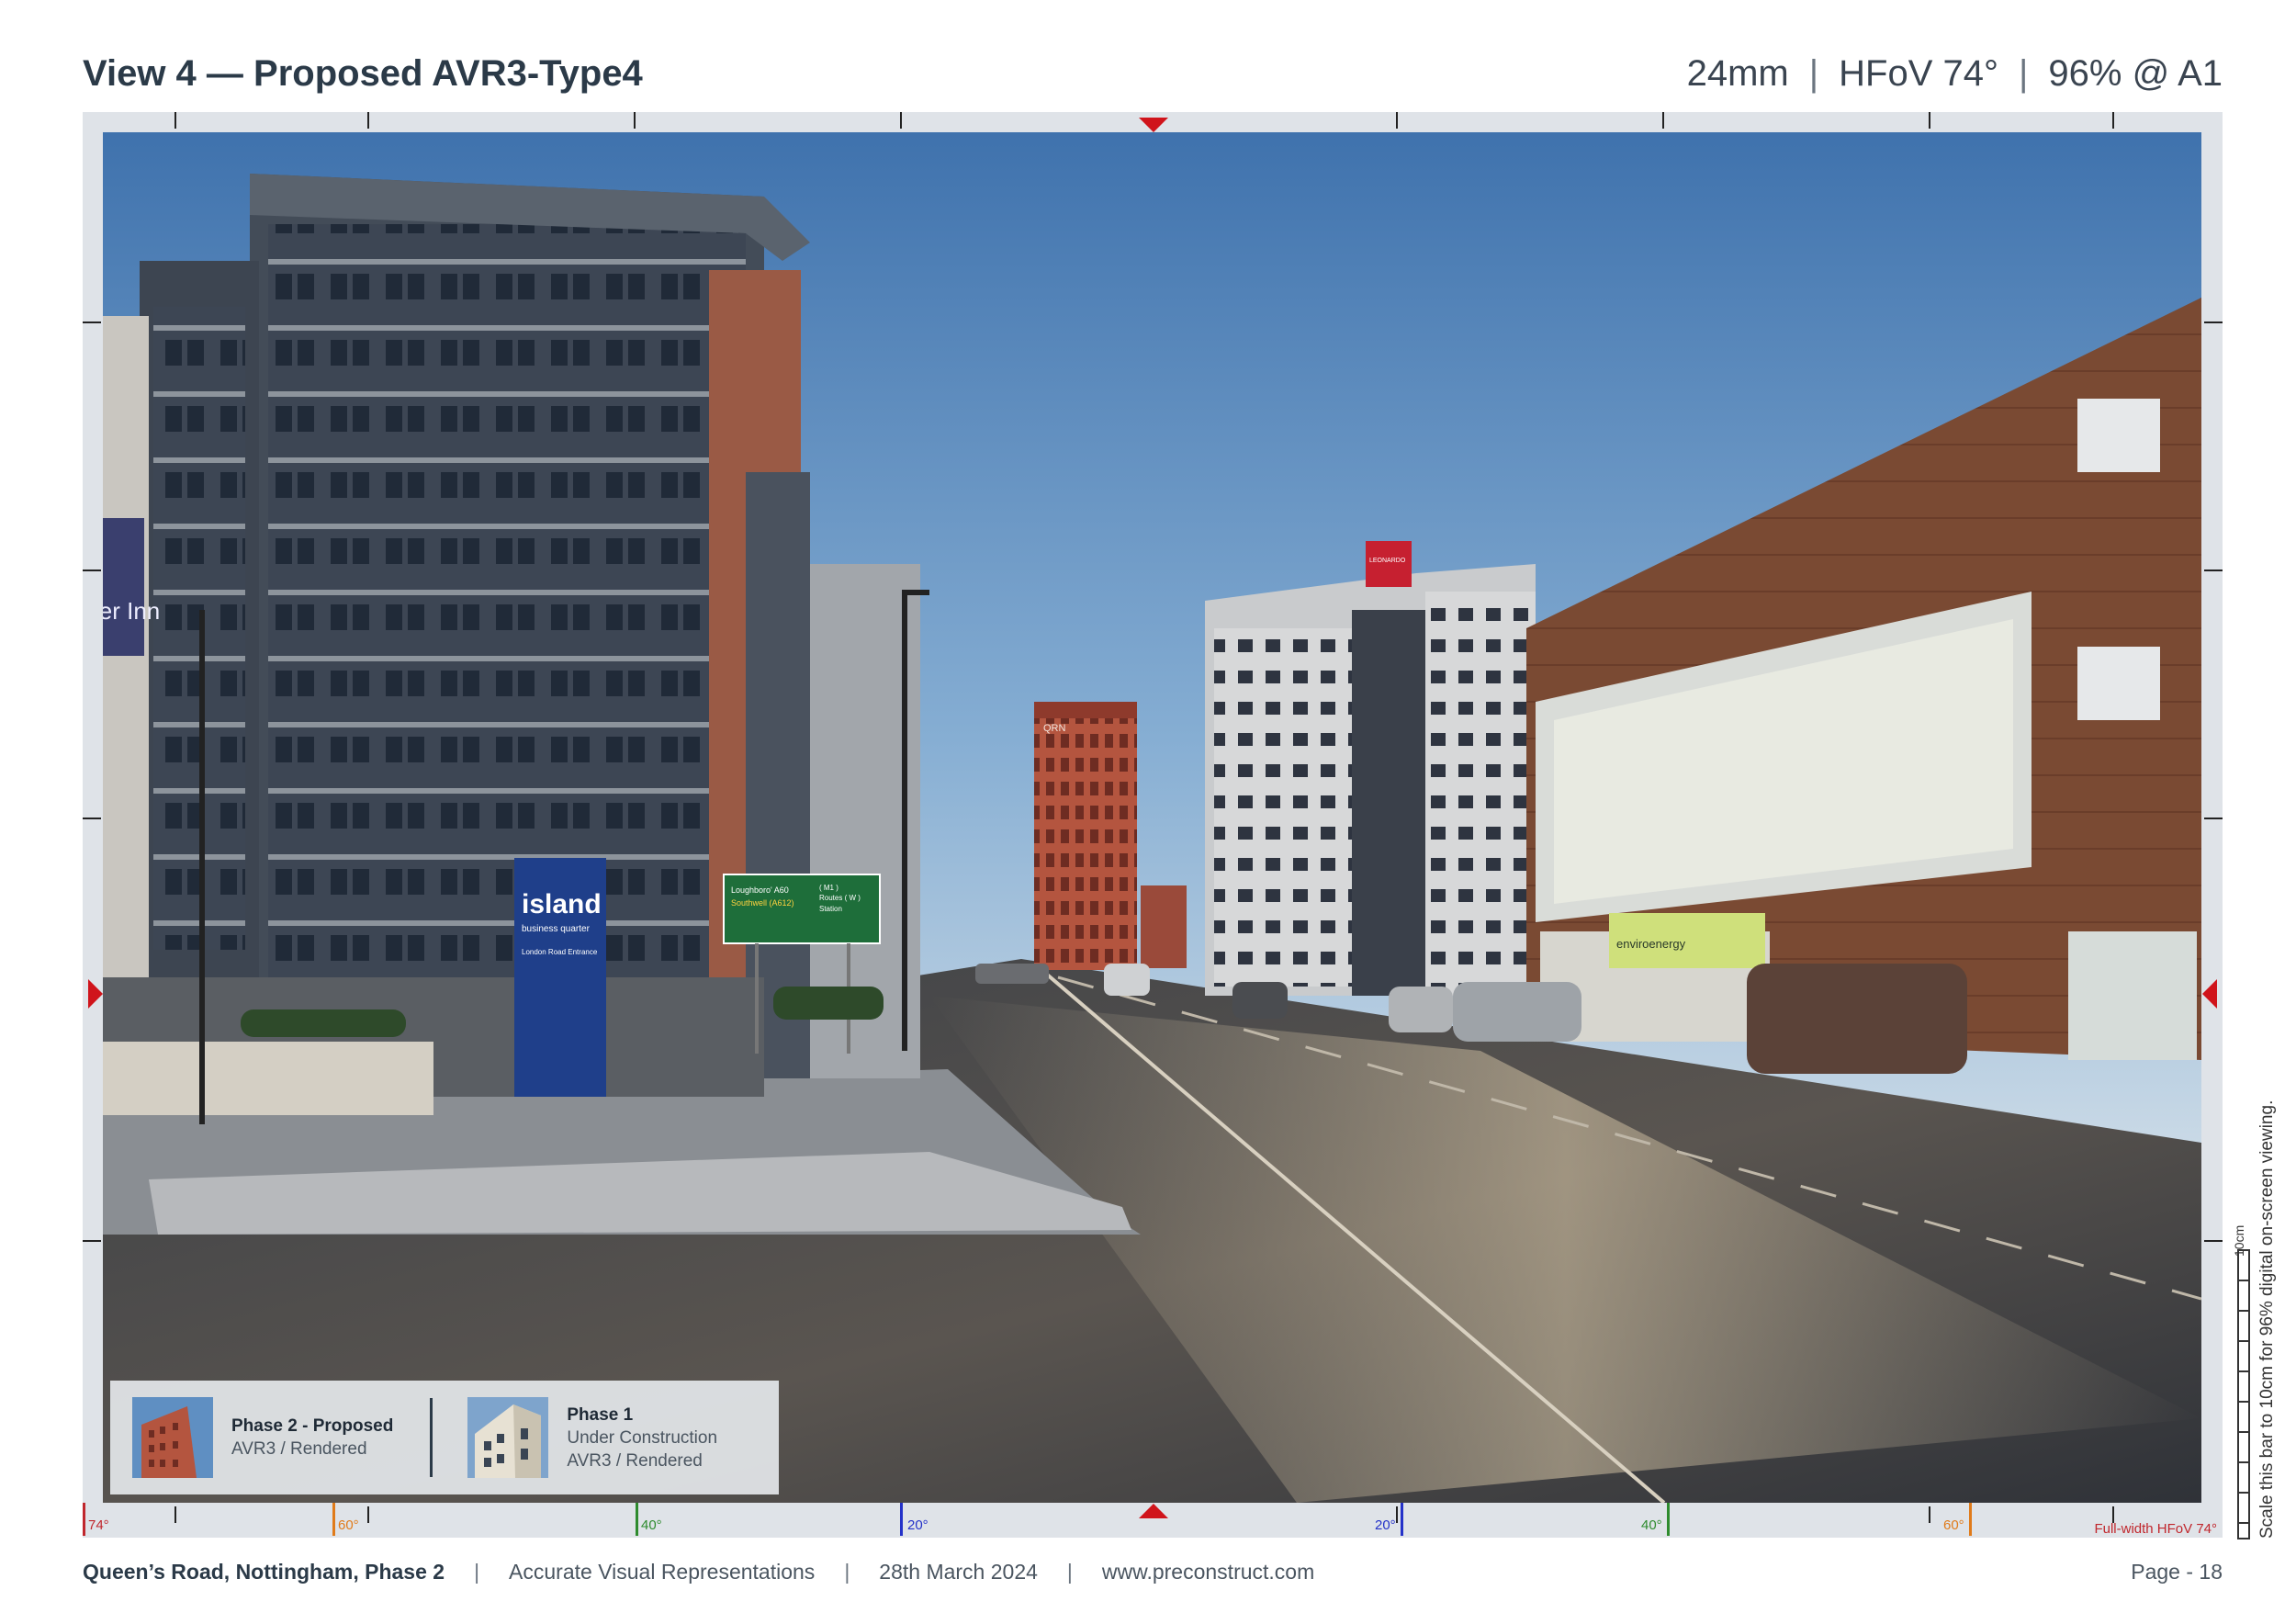 This screenshot has width=2296, height=1624. What do you see at coordinates (1385, 1525) in the screenshot?
I see `deg-label-20-right: 20°` at bounding box center [1385, 1525].